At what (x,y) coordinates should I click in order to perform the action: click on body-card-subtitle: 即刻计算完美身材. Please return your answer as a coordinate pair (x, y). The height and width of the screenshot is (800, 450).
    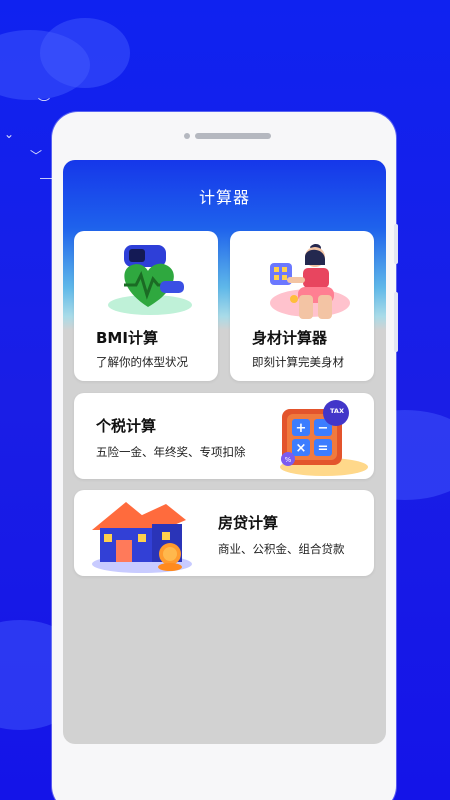
    Looking at the image, I should click on (298, 362).